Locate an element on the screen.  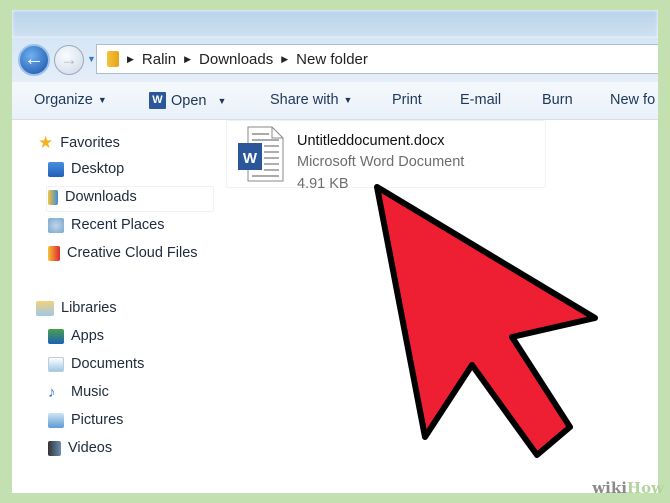
wikihow-watermark: wikiHow is located at coordinates (628, 488).